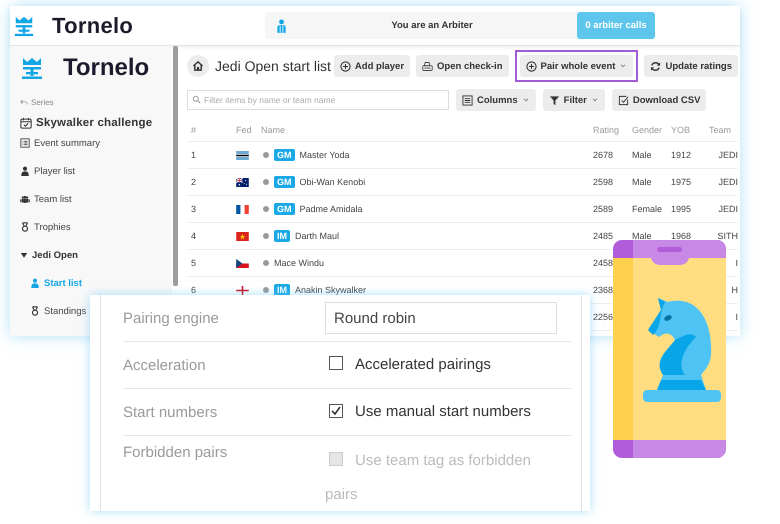  Describe the element at coordinates (25, 199) in the screenshot. I see `people-icon` at that location.